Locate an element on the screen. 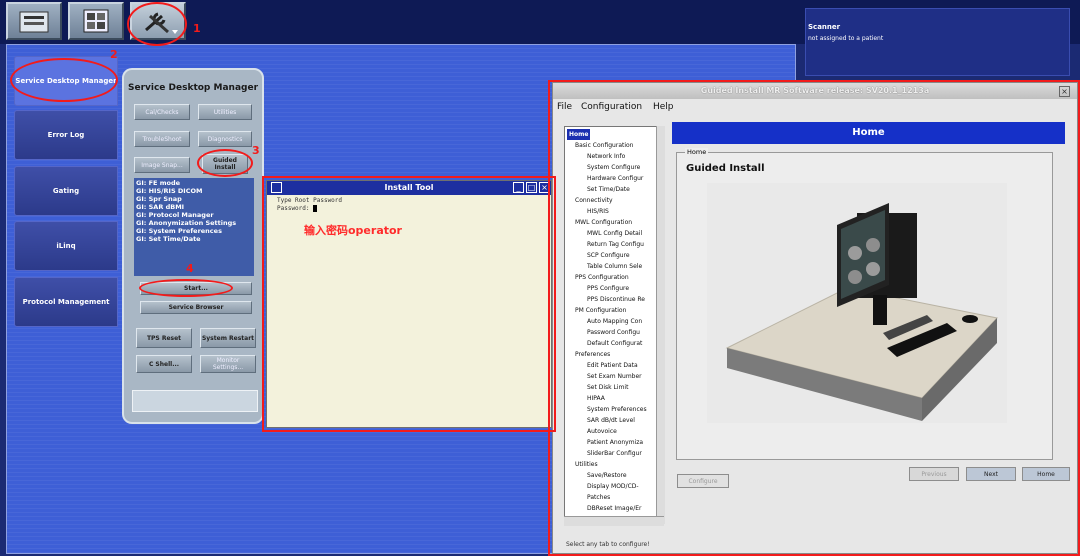 The width and height of the screenshot is (1080, 556). patient-list-button is located at coordinates (34, 21).